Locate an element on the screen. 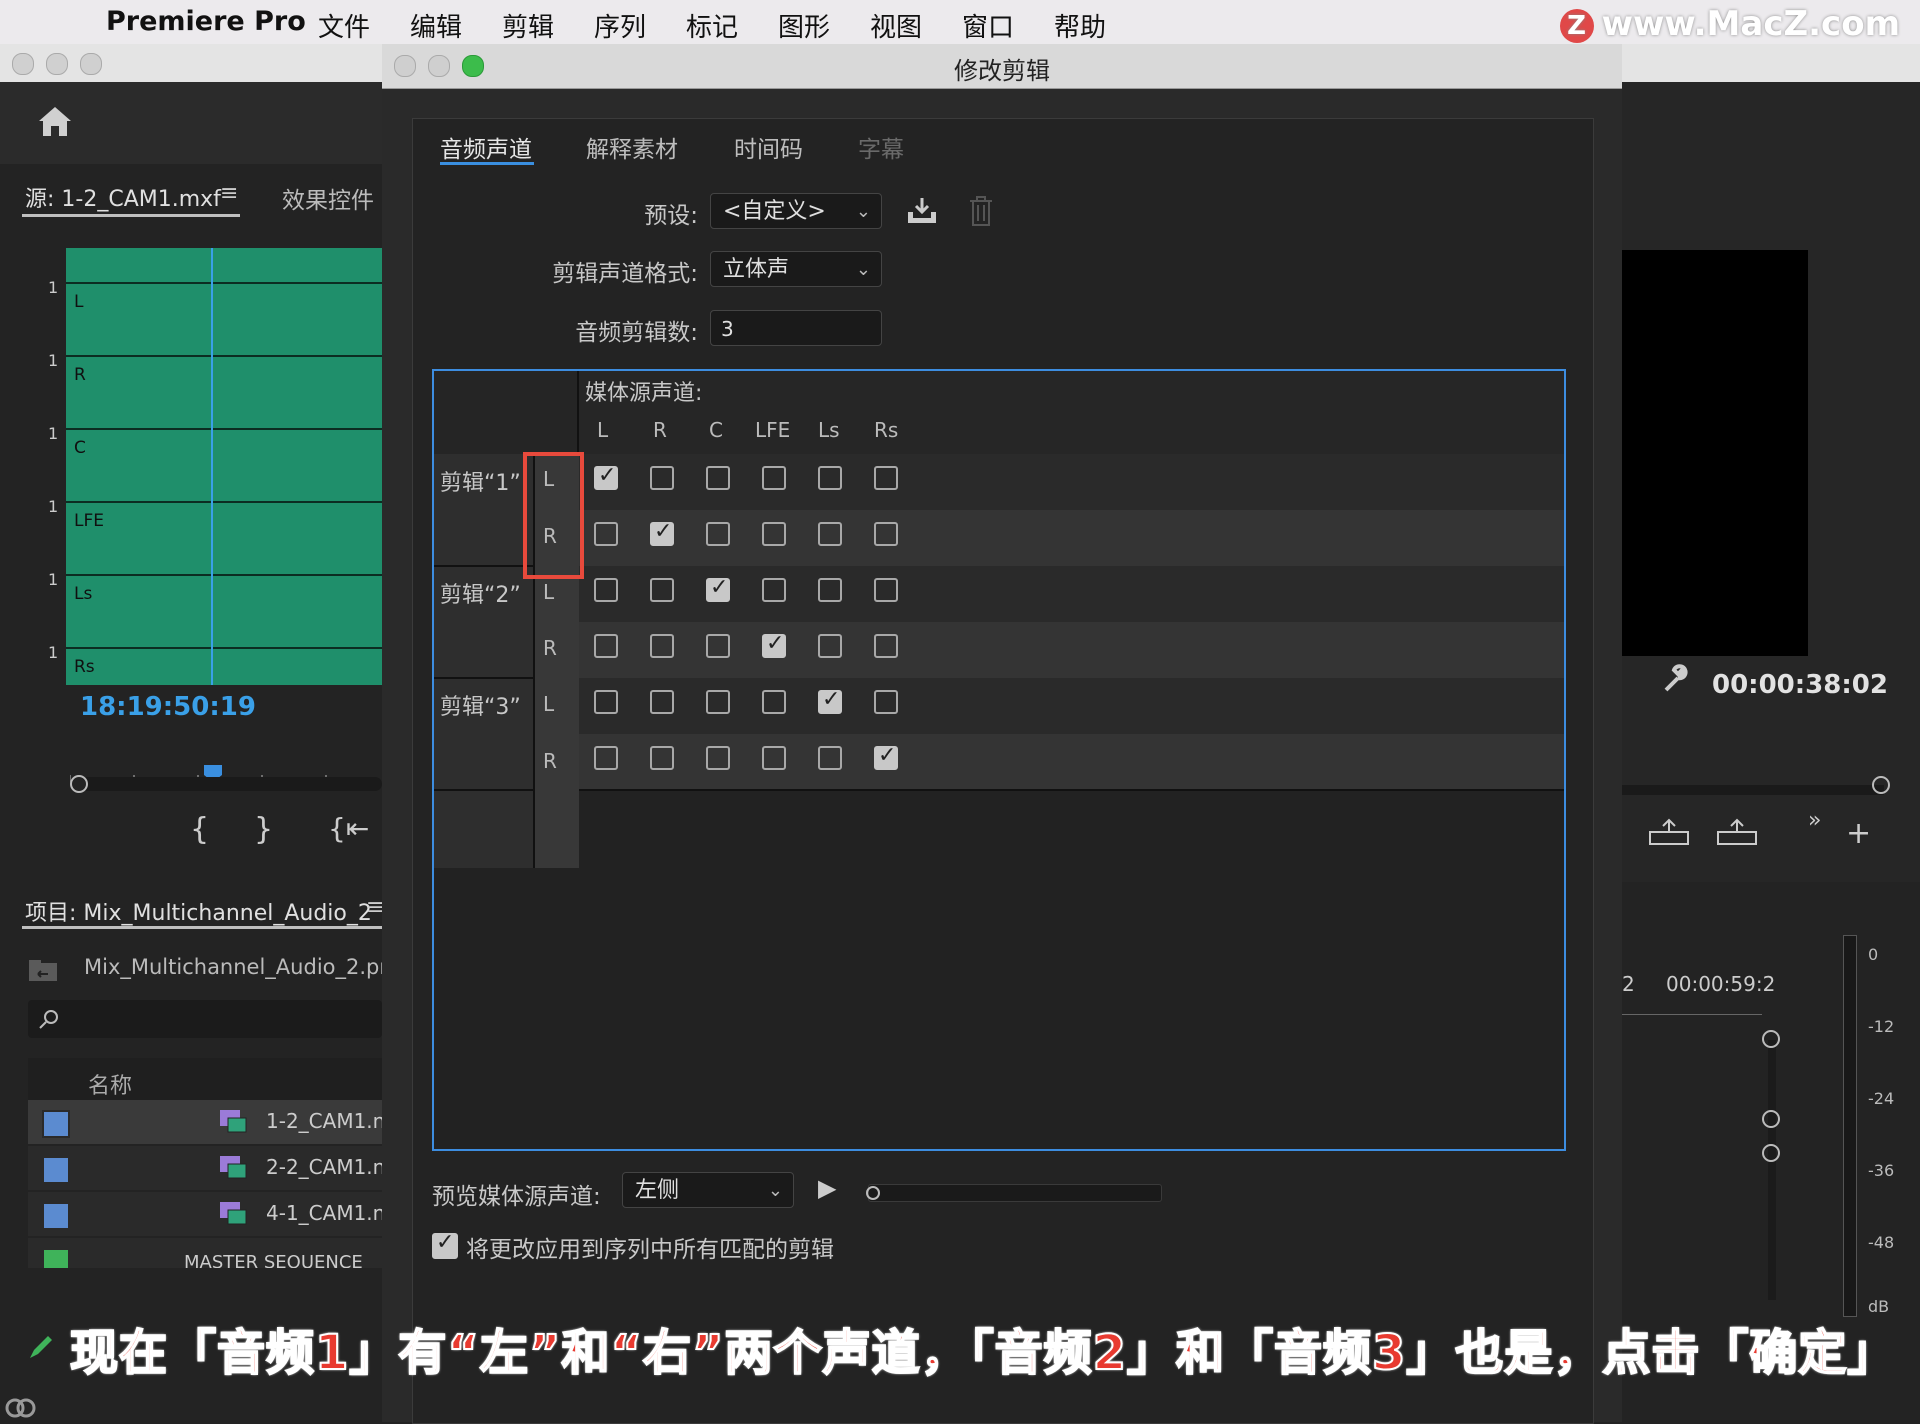 The image size is (1920, 1424). play-icon: ▶ is located at coordinates (827, 1188).